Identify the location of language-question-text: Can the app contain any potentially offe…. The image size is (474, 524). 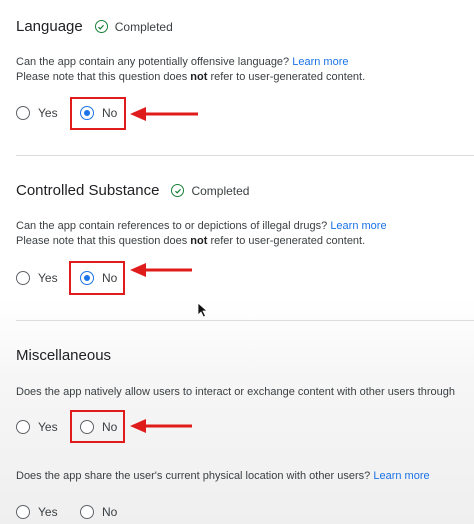
(153, 62).